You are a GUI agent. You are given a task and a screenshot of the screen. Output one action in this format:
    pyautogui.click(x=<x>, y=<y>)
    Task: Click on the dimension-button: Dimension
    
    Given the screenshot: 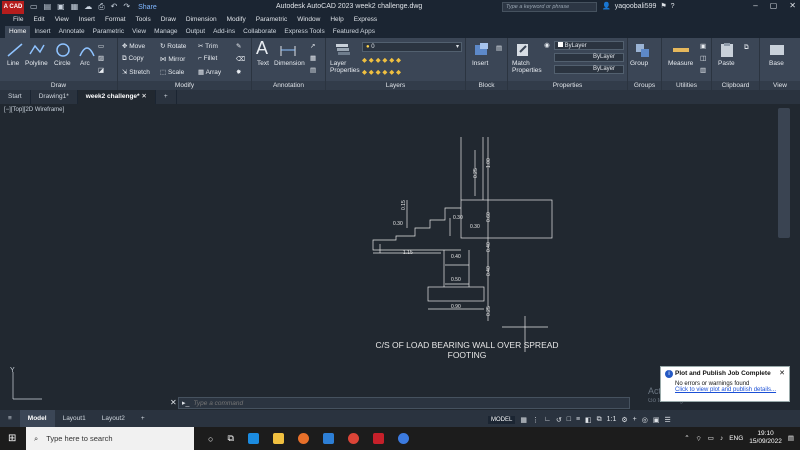 What is the action you would take?
    pyautogui.click(x=289, y=63)
    